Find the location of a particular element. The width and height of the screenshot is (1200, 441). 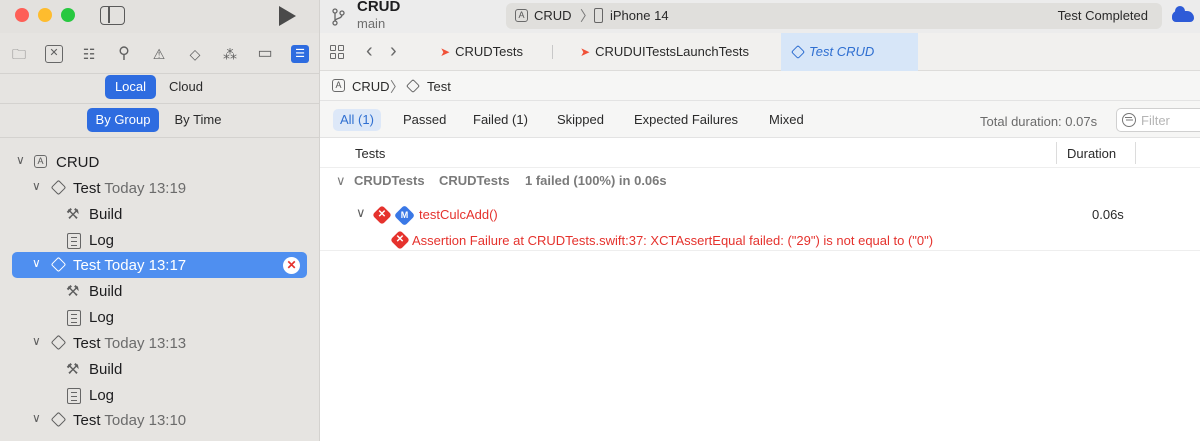

method-icon: M is located at coordinates (404, 215).